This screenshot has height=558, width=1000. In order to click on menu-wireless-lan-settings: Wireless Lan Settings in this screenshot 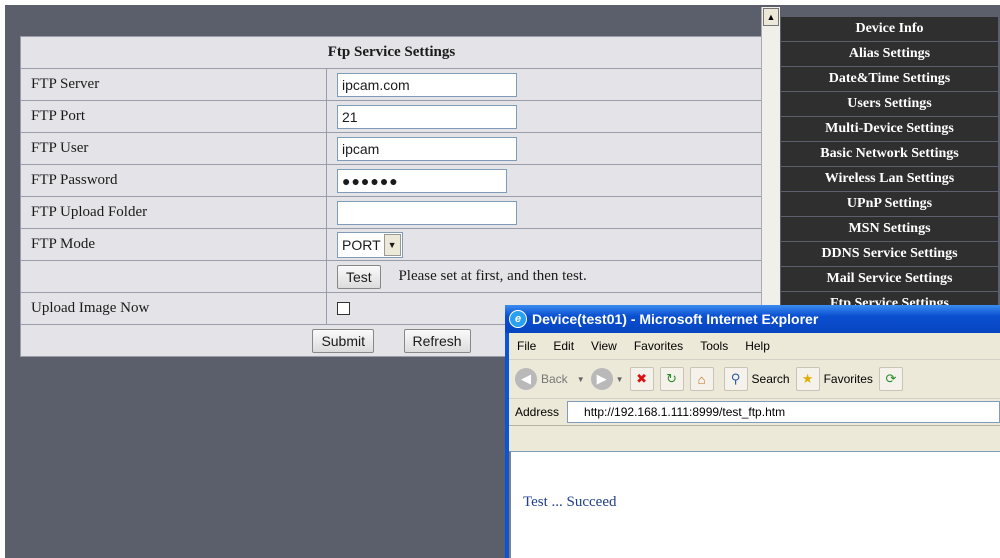, I will do `click(889, 179)`.